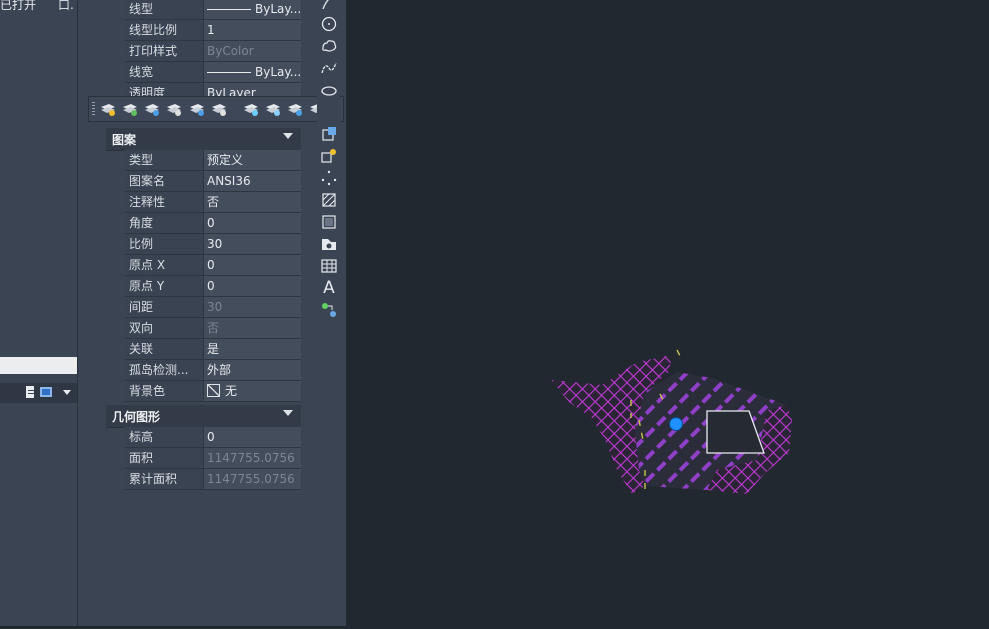  I want to click on image-icon, so click(46, 392).